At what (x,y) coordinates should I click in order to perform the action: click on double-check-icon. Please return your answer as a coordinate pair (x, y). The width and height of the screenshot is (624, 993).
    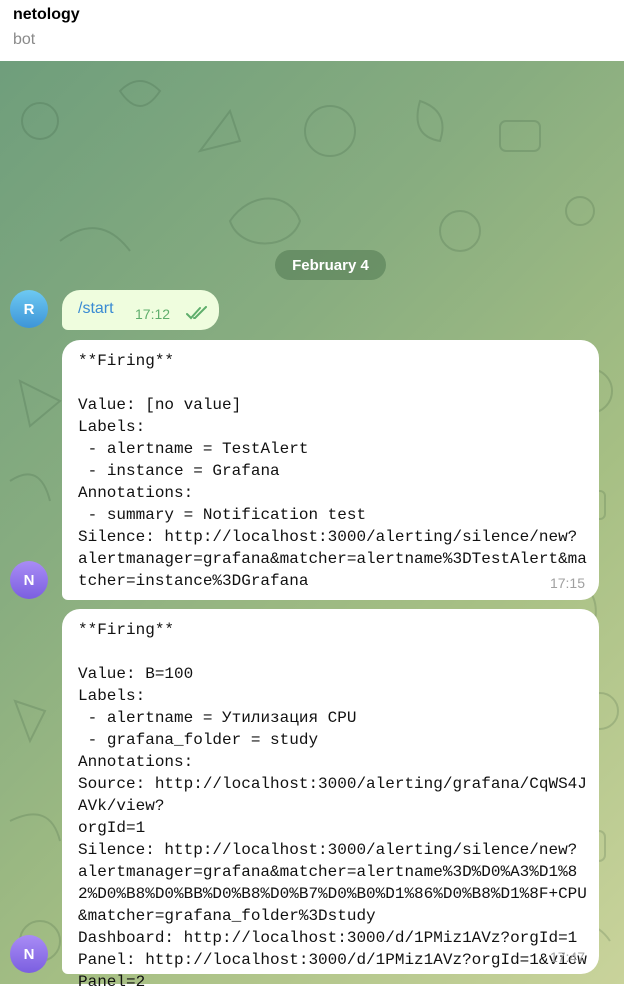
    Looking at the image, I should click on (196, 313).